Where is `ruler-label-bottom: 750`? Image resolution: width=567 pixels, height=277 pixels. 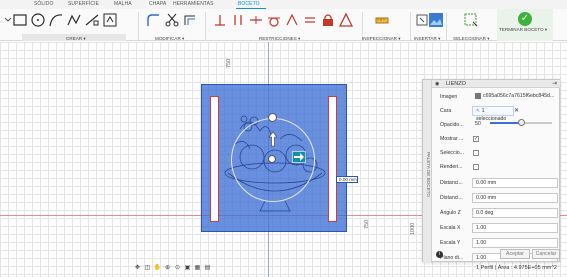
ruler-label-bottom: 750 is located at coordinates (367, 224).